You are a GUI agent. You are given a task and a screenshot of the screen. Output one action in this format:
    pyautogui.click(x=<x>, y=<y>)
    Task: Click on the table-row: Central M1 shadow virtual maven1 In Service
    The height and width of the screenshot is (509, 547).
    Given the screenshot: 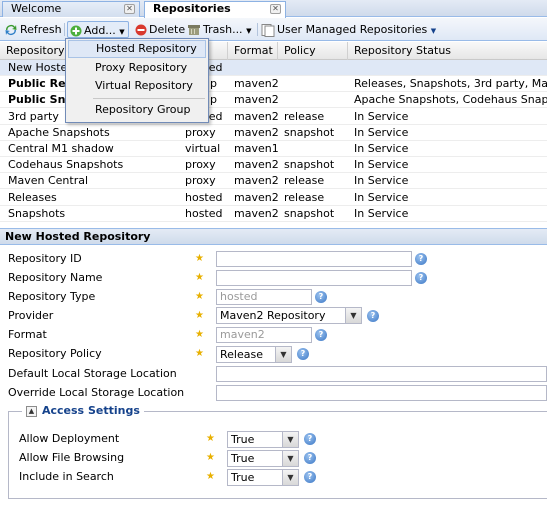 What is the action you would take?
    pyautogui.click(x=273, y=149)
    